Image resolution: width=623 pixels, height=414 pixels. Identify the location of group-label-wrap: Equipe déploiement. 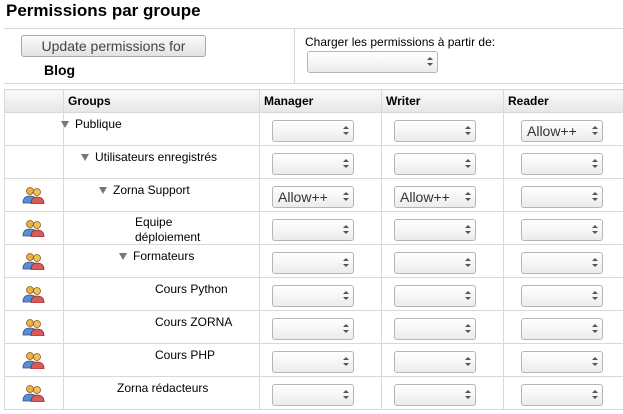
(195, 230).